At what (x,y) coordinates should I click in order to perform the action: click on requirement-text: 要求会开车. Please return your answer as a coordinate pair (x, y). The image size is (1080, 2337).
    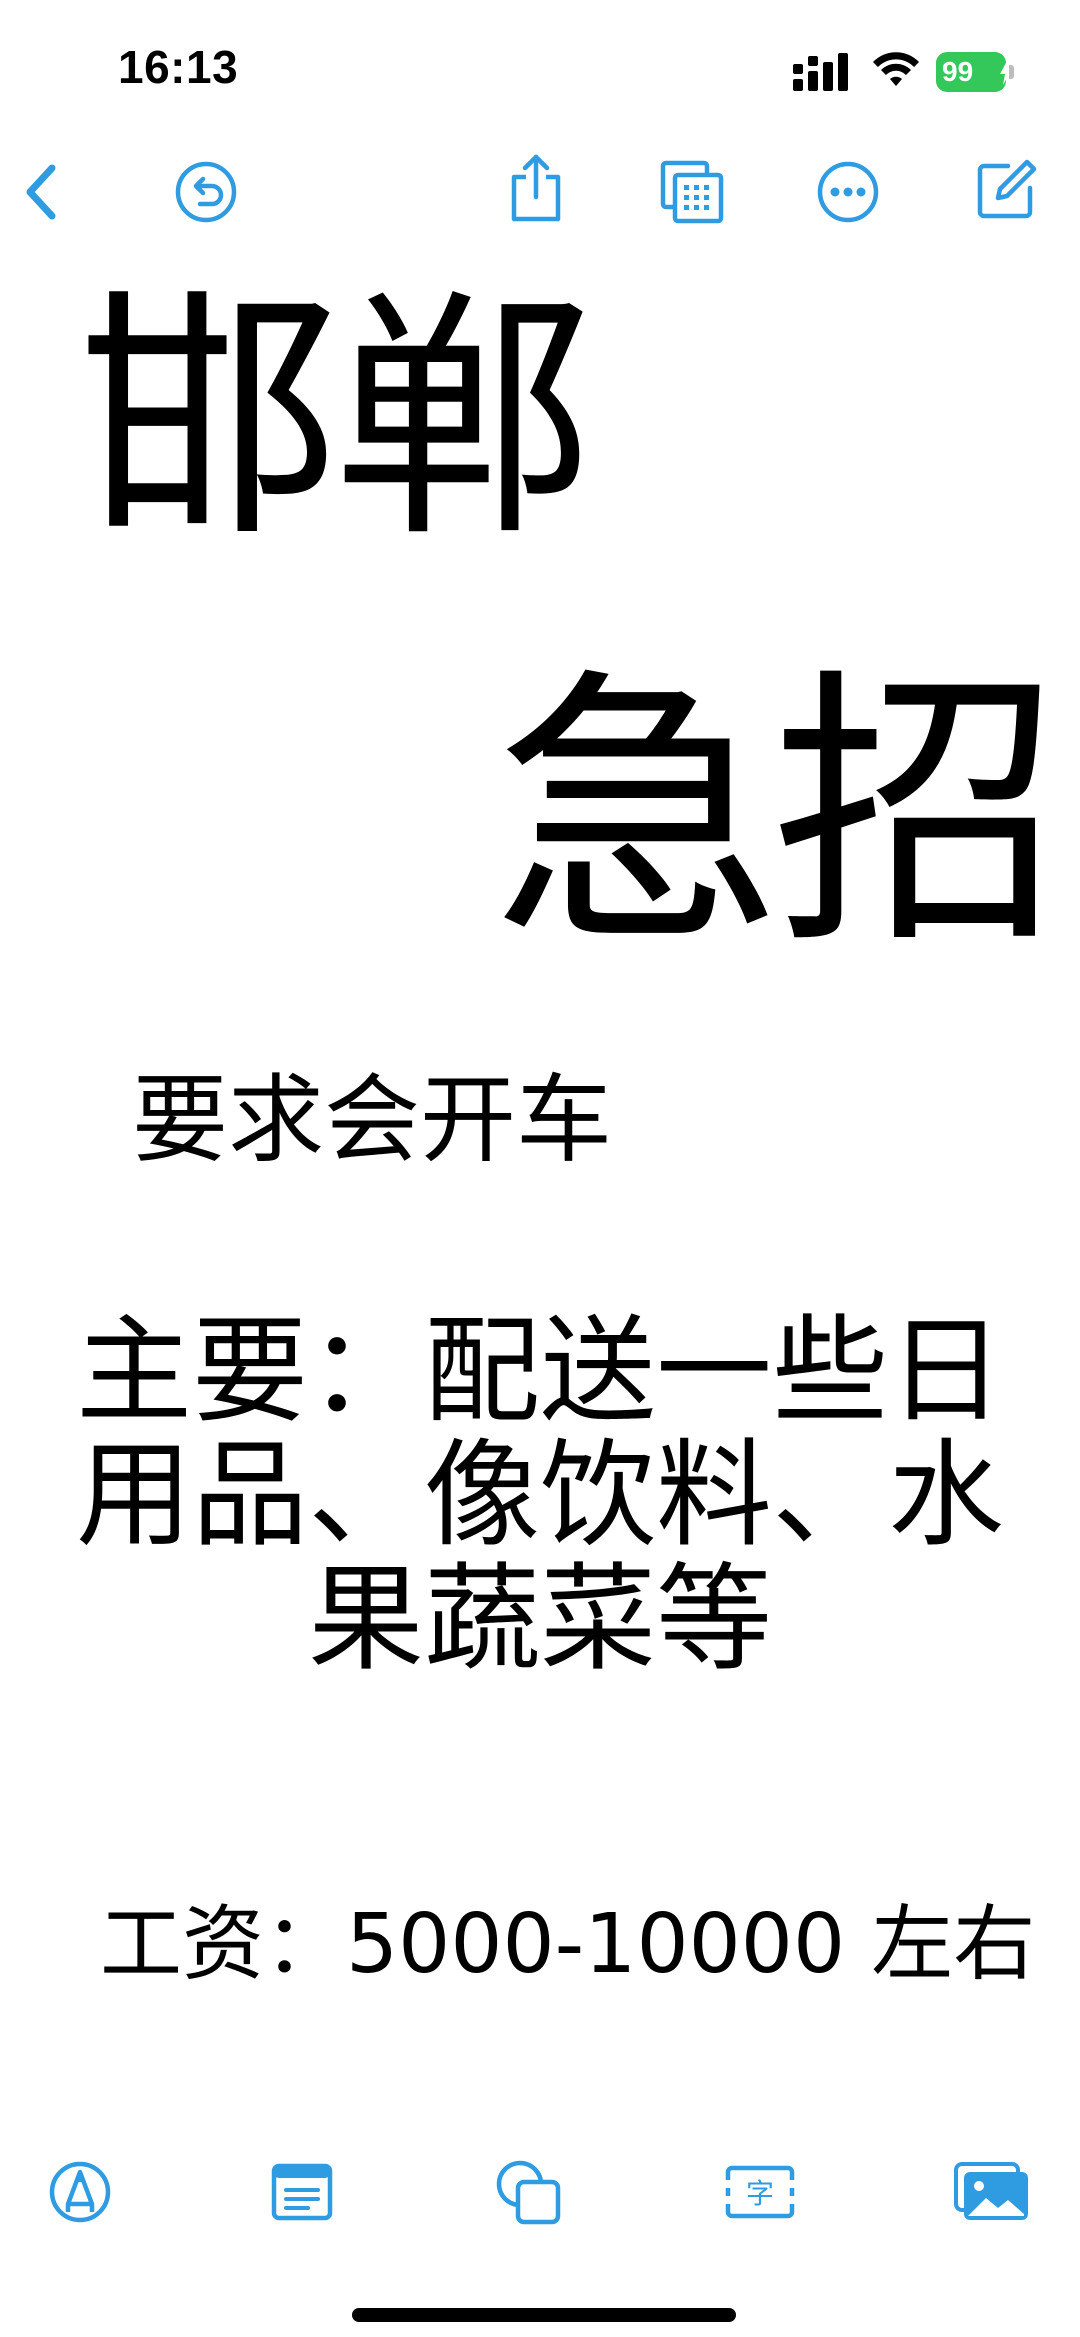
    Looking at the image, I should click on (372, 1120).